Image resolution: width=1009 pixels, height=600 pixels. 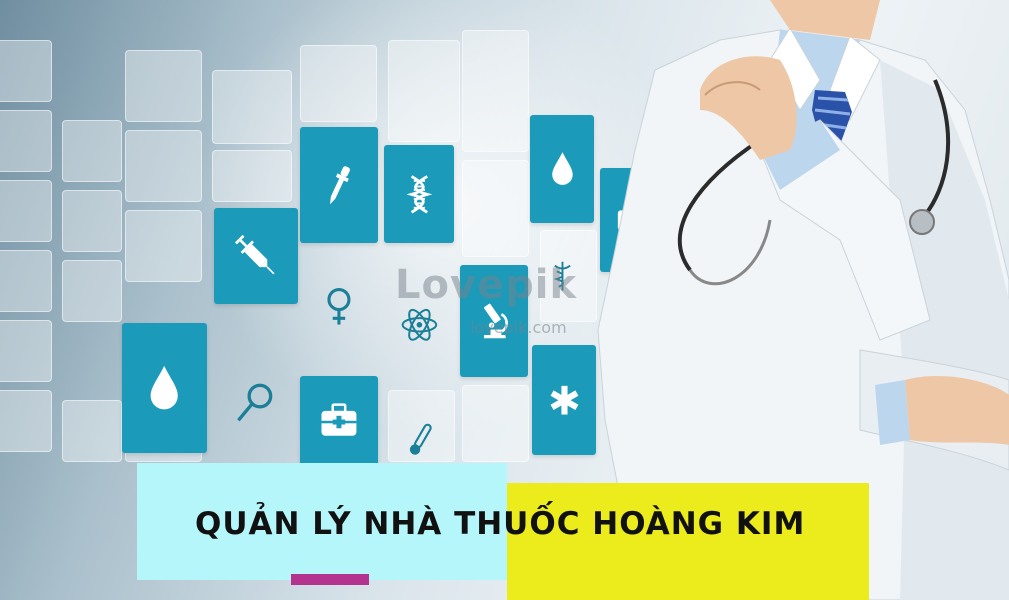 I want to click on accent-bar, so click(x=330, y=579).